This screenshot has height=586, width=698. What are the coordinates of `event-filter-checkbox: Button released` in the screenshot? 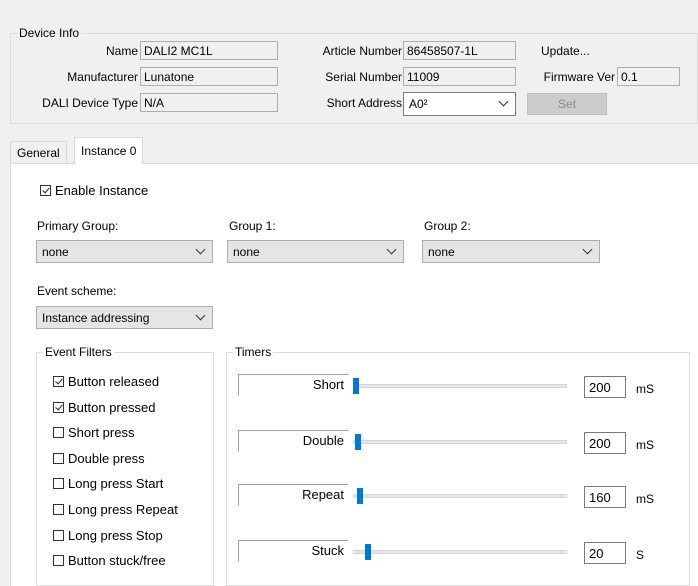 It's located at (106, 381).